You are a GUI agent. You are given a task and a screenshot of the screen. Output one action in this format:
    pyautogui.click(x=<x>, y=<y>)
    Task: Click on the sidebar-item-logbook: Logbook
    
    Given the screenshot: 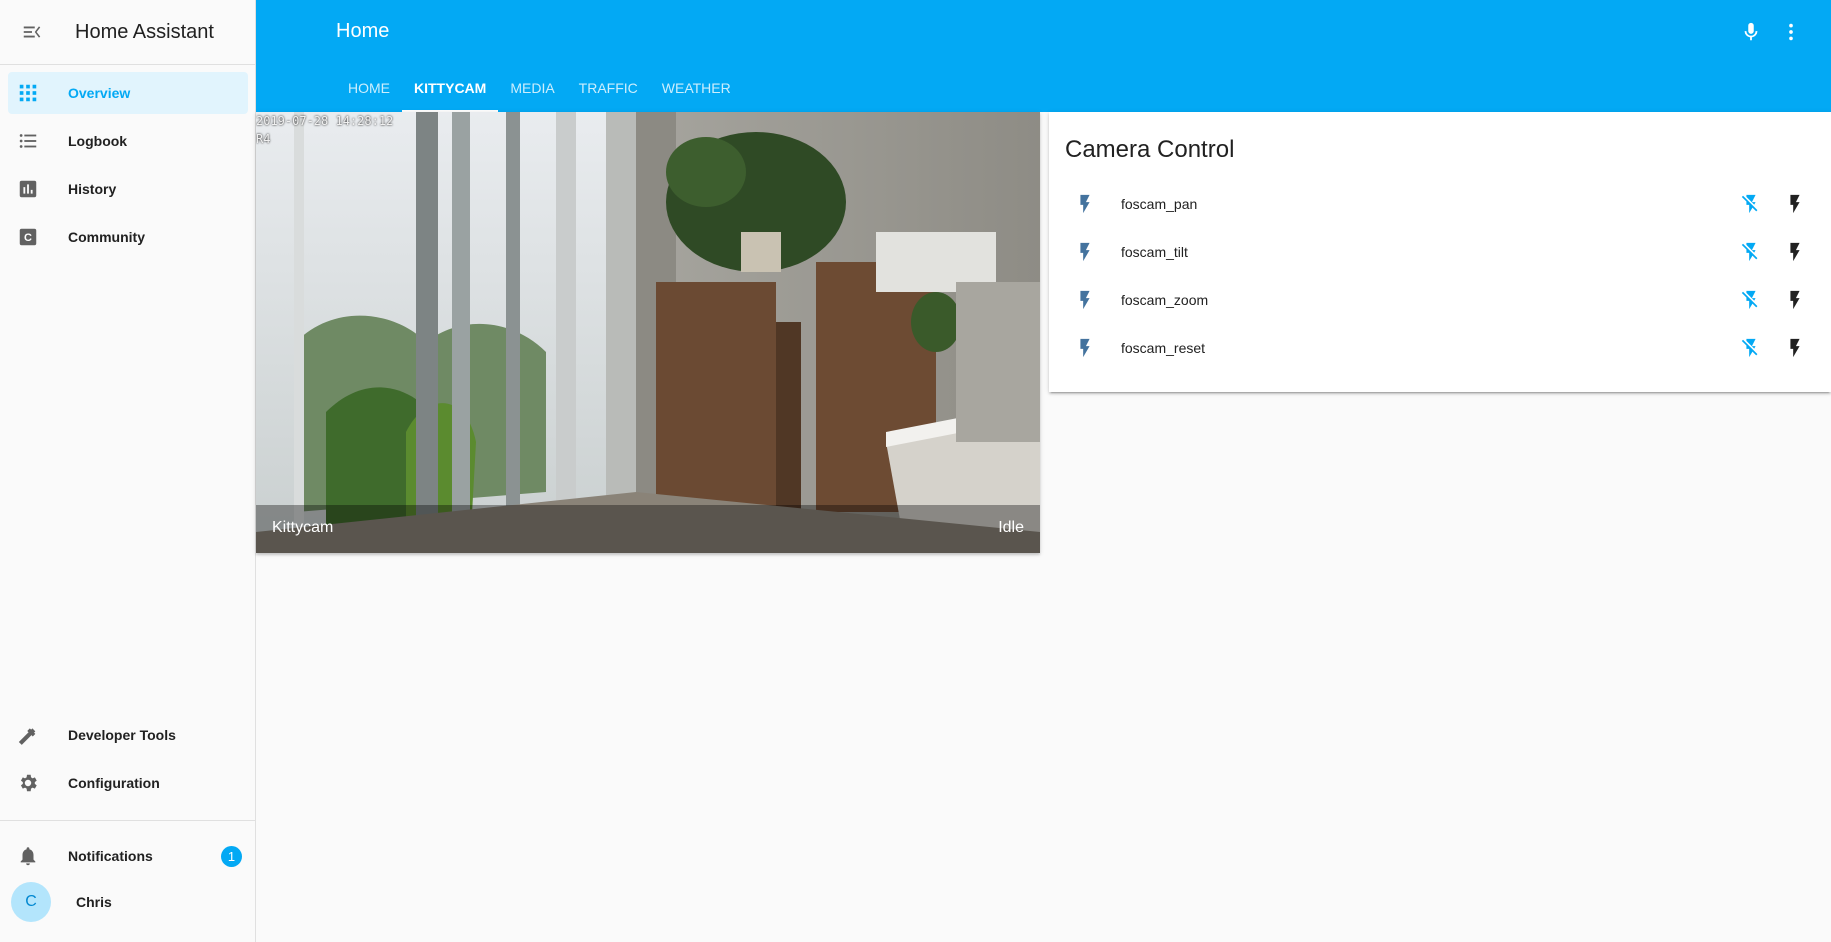 What is the action you would take?
    pyautogui.click(x=128, y=141)
    